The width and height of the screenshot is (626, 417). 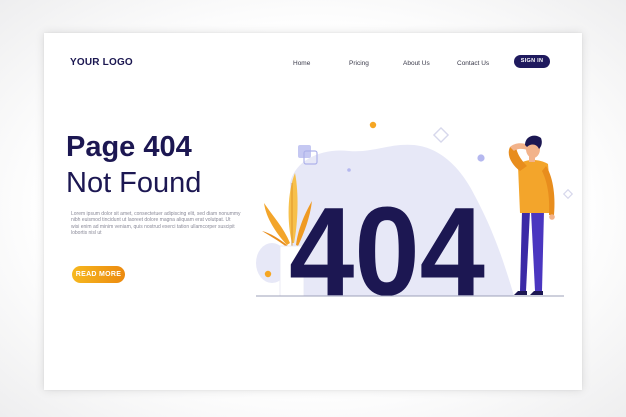 What do you see at coordinates (387, 251) in the screenshot?
I see `big-404-text: 404` at bounding box center [387, 251].